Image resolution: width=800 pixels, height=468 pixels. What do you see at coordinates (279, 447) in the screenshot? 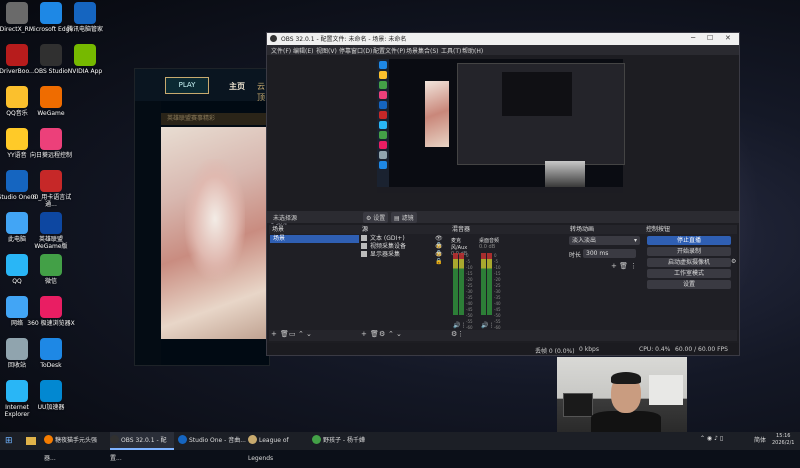
I see `taskbar-app-lol: League of Legends` at bounding box center [279, 447].